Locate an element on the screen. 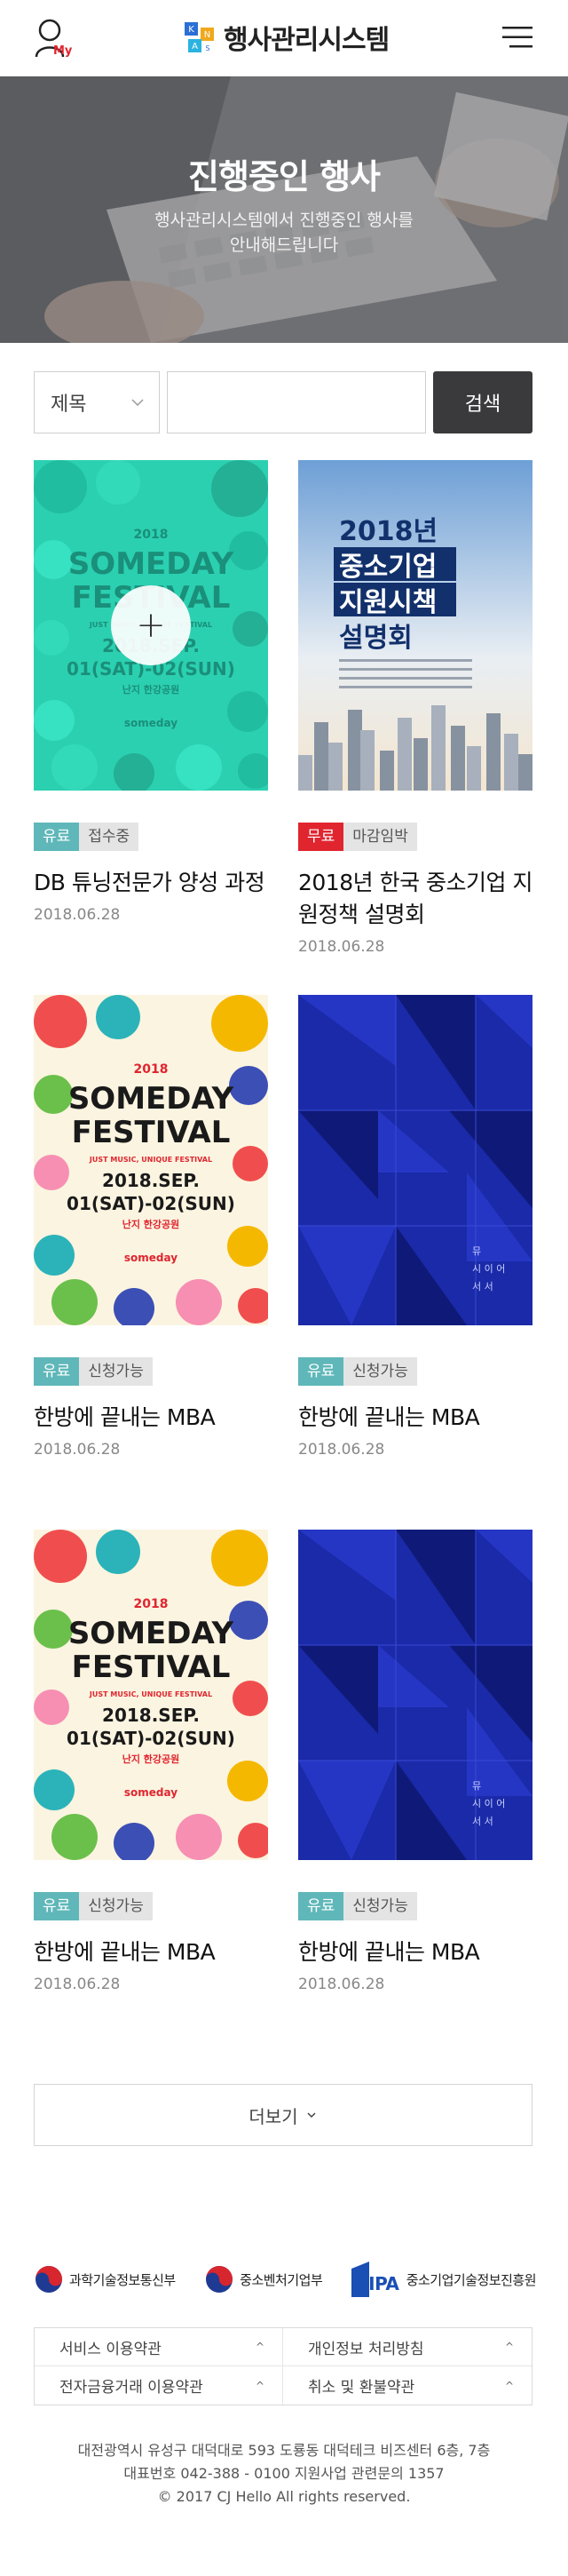 This screenshot has width=568, height=2576. hero-banner: 진행중인 행사 행사관리시스템에서 진행중인 행사를 안내해드립니다 is located at coordinates (284, 209).